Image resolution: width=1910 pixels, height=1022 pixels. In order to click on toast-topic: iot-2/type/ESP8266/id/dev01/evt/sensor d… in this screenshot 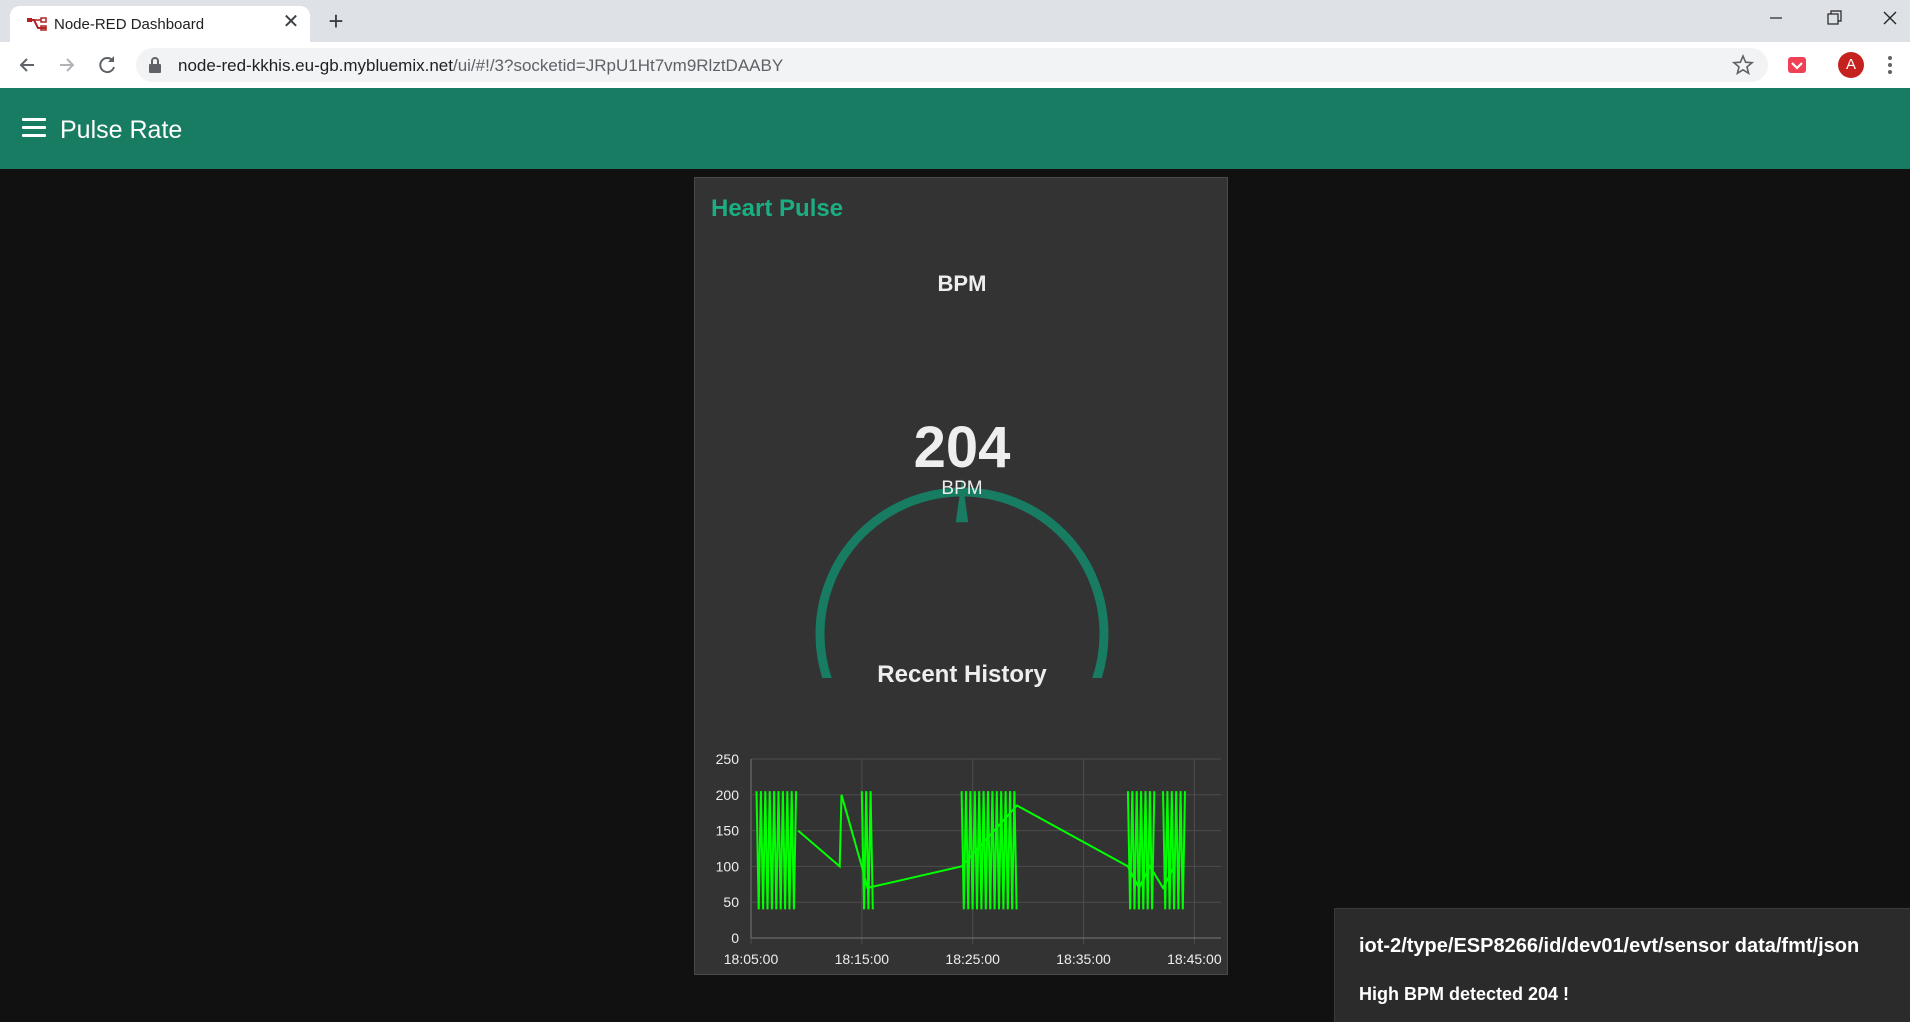, I will do `click(1609, 946)`.